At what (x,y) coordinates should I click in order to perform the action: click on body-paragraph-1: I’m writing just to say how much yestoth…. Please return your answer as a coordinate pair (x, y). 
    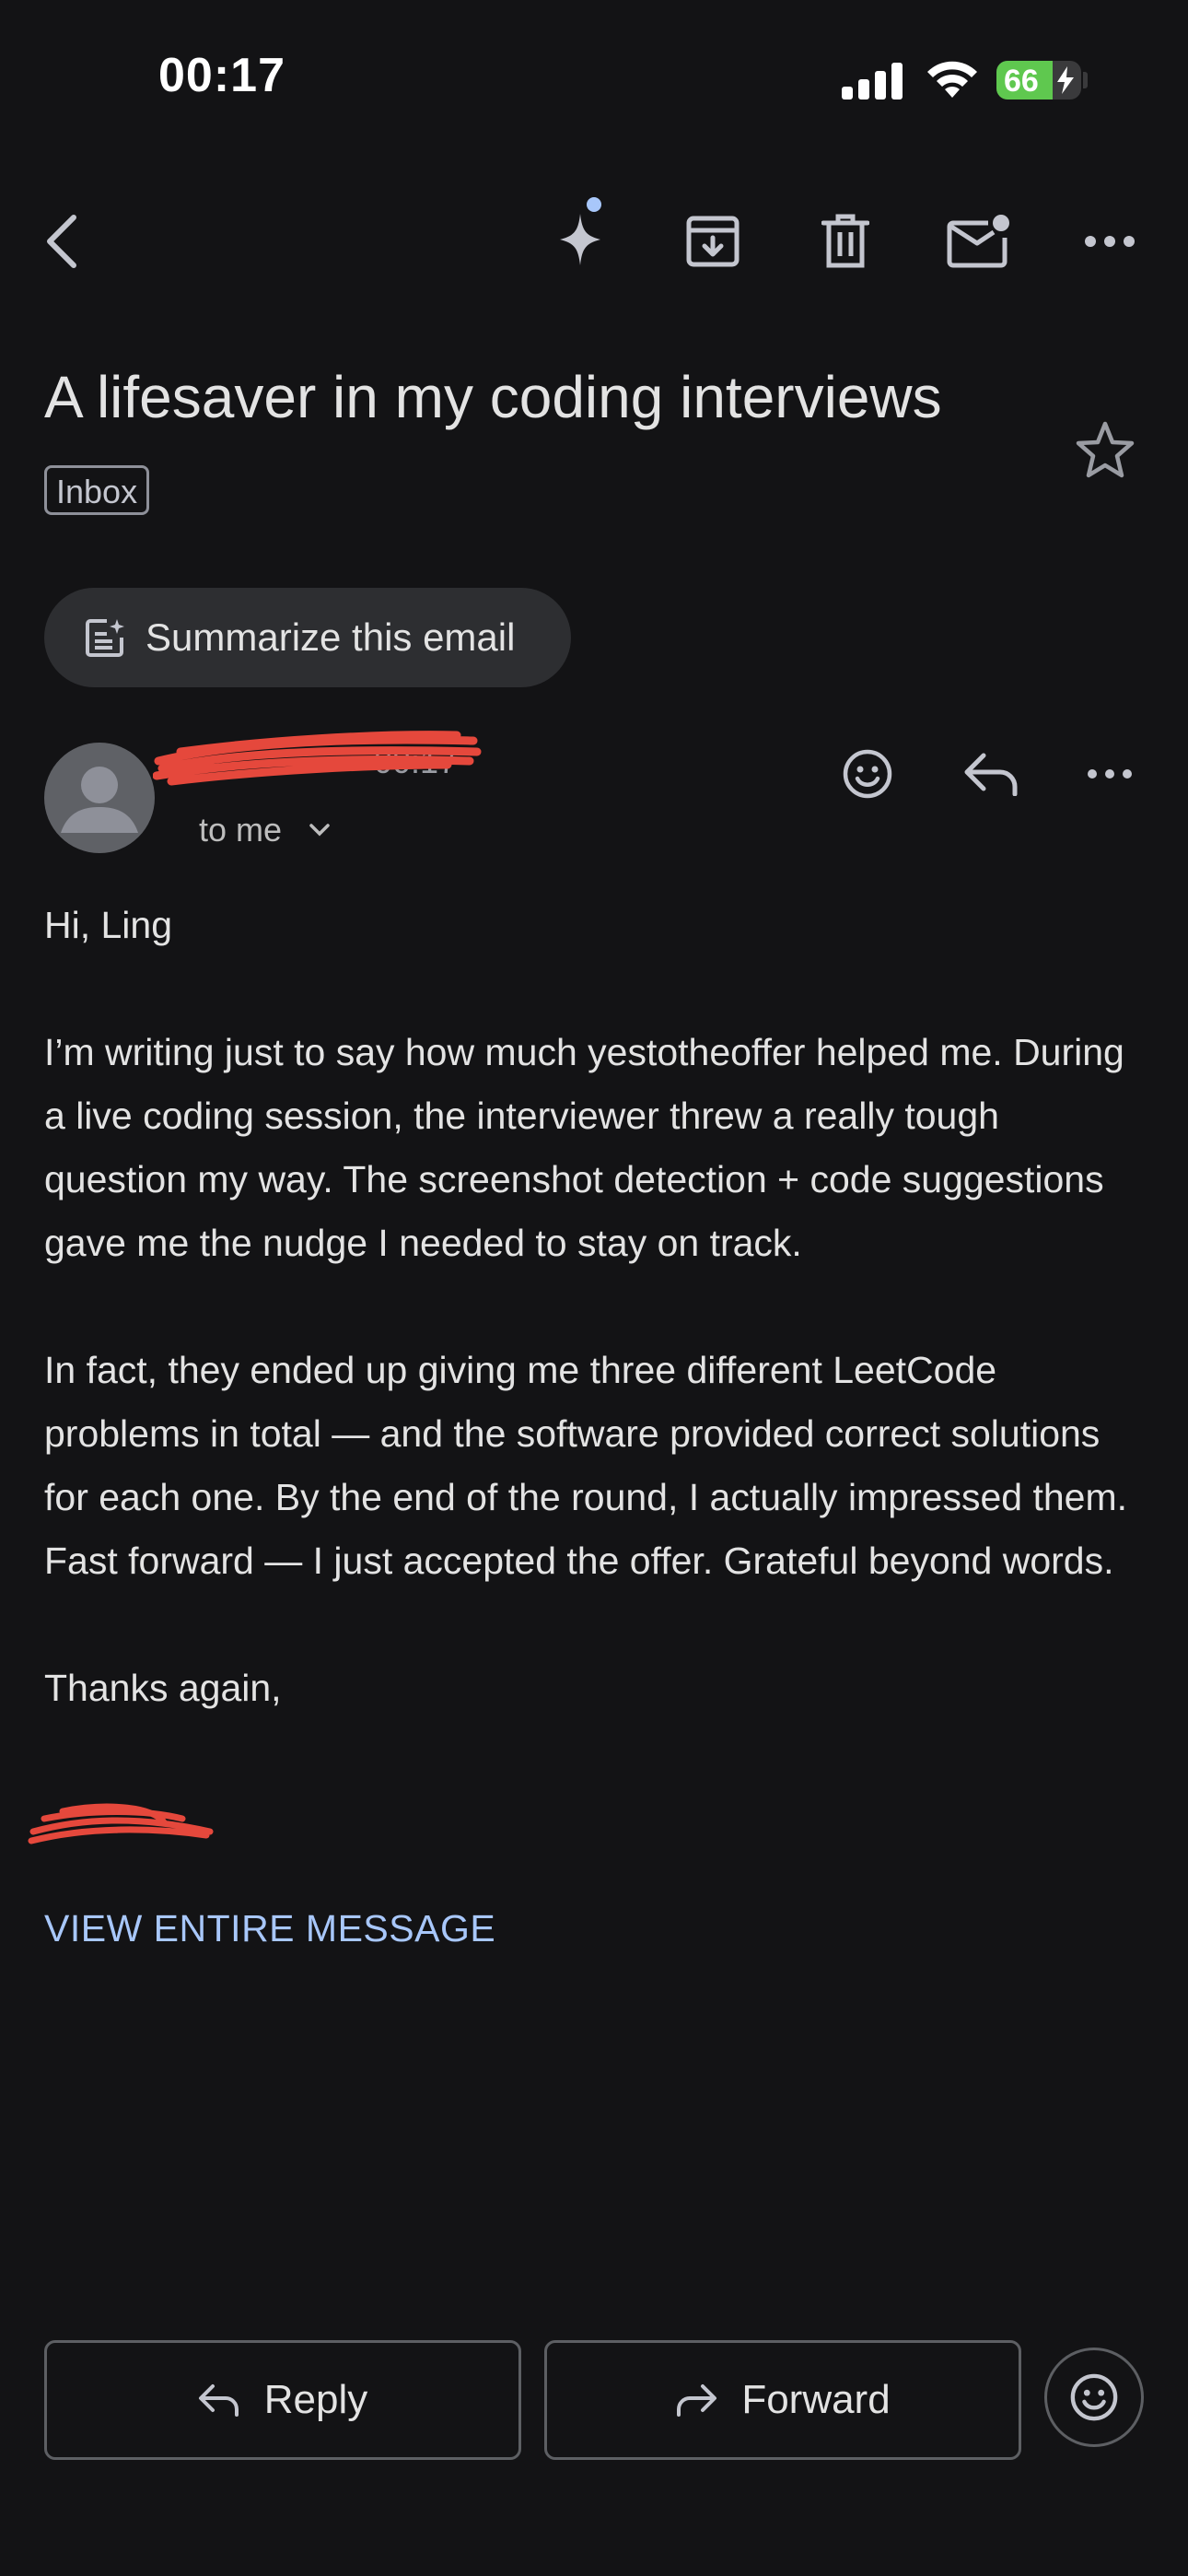
    Looking at the image, I should click on (584, 1147).